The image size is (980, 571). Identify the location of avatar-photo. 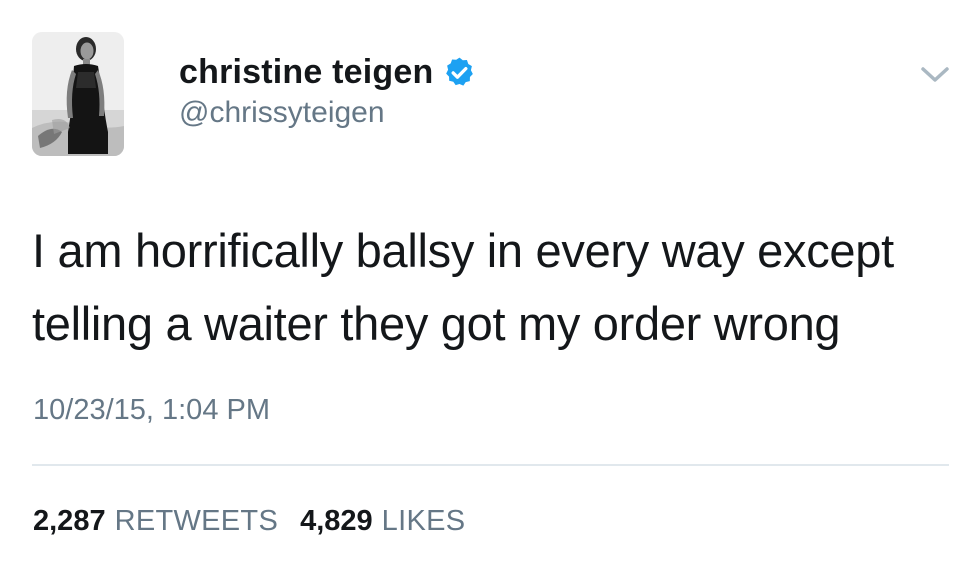
(78, 94).